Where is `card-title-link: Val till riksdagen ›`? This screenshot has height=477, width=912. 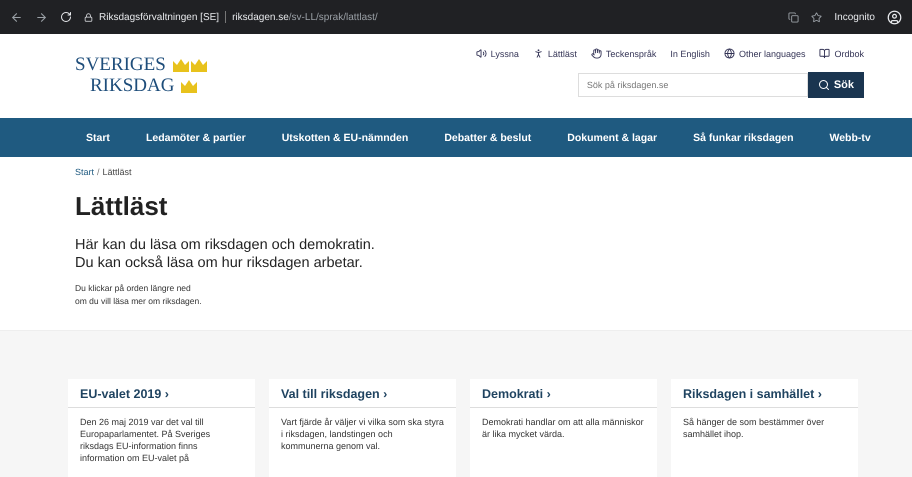 card-title-link: Val till riksdagen › is located at coordinates (362, 393).